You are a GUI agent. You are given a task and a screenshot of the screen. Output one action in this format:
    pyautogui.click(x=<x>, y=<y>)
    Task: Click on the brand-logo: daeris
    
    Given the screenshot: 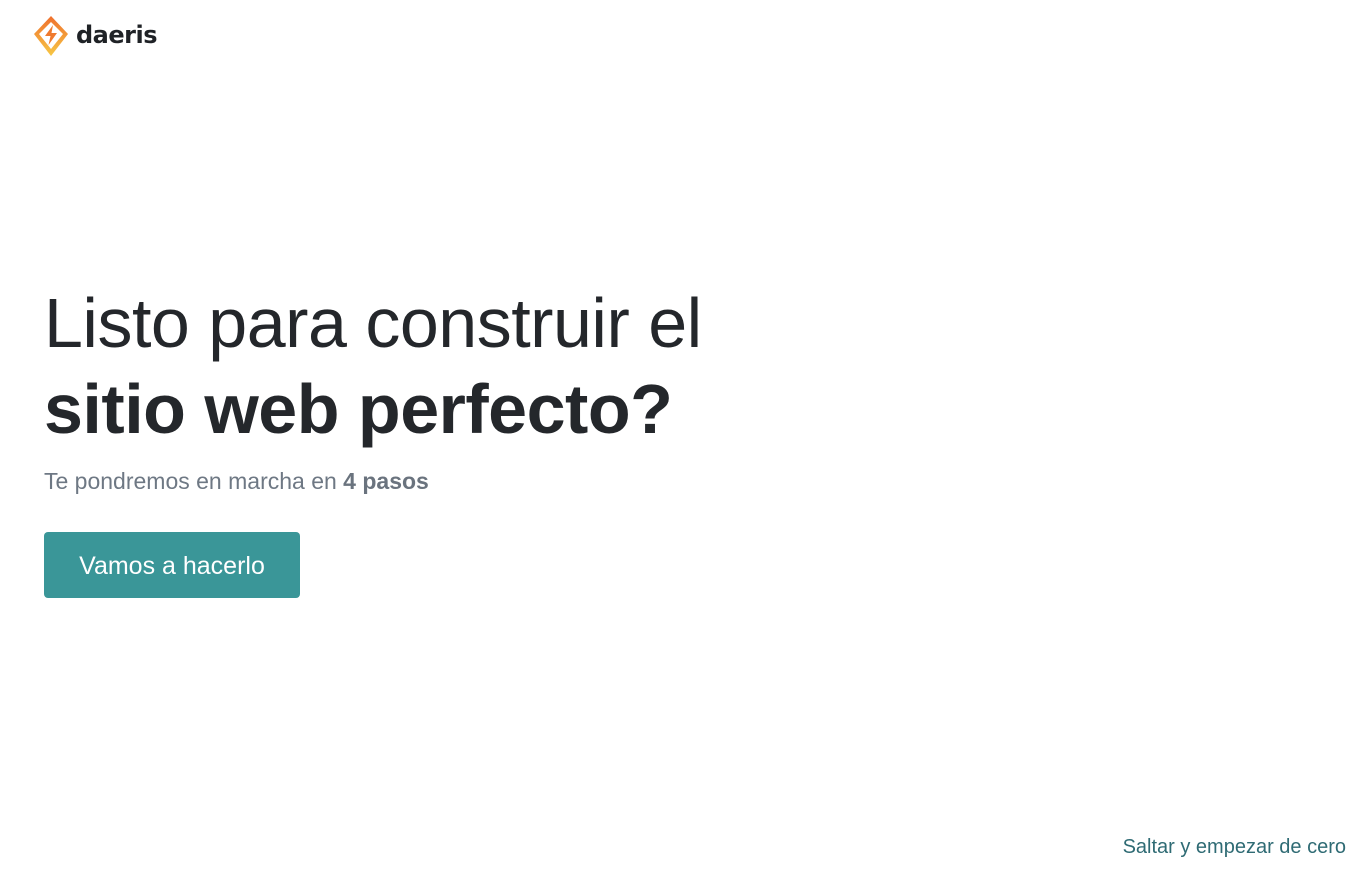 What is the action you would take?
    pyautogui.click(x=95, y=36)
    